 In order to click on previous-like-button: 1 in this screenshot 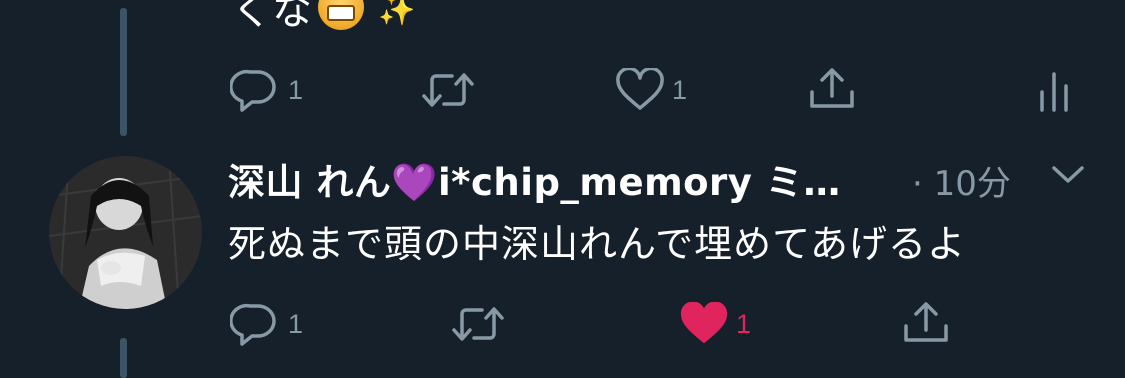, I will do `click(650, 90)`.